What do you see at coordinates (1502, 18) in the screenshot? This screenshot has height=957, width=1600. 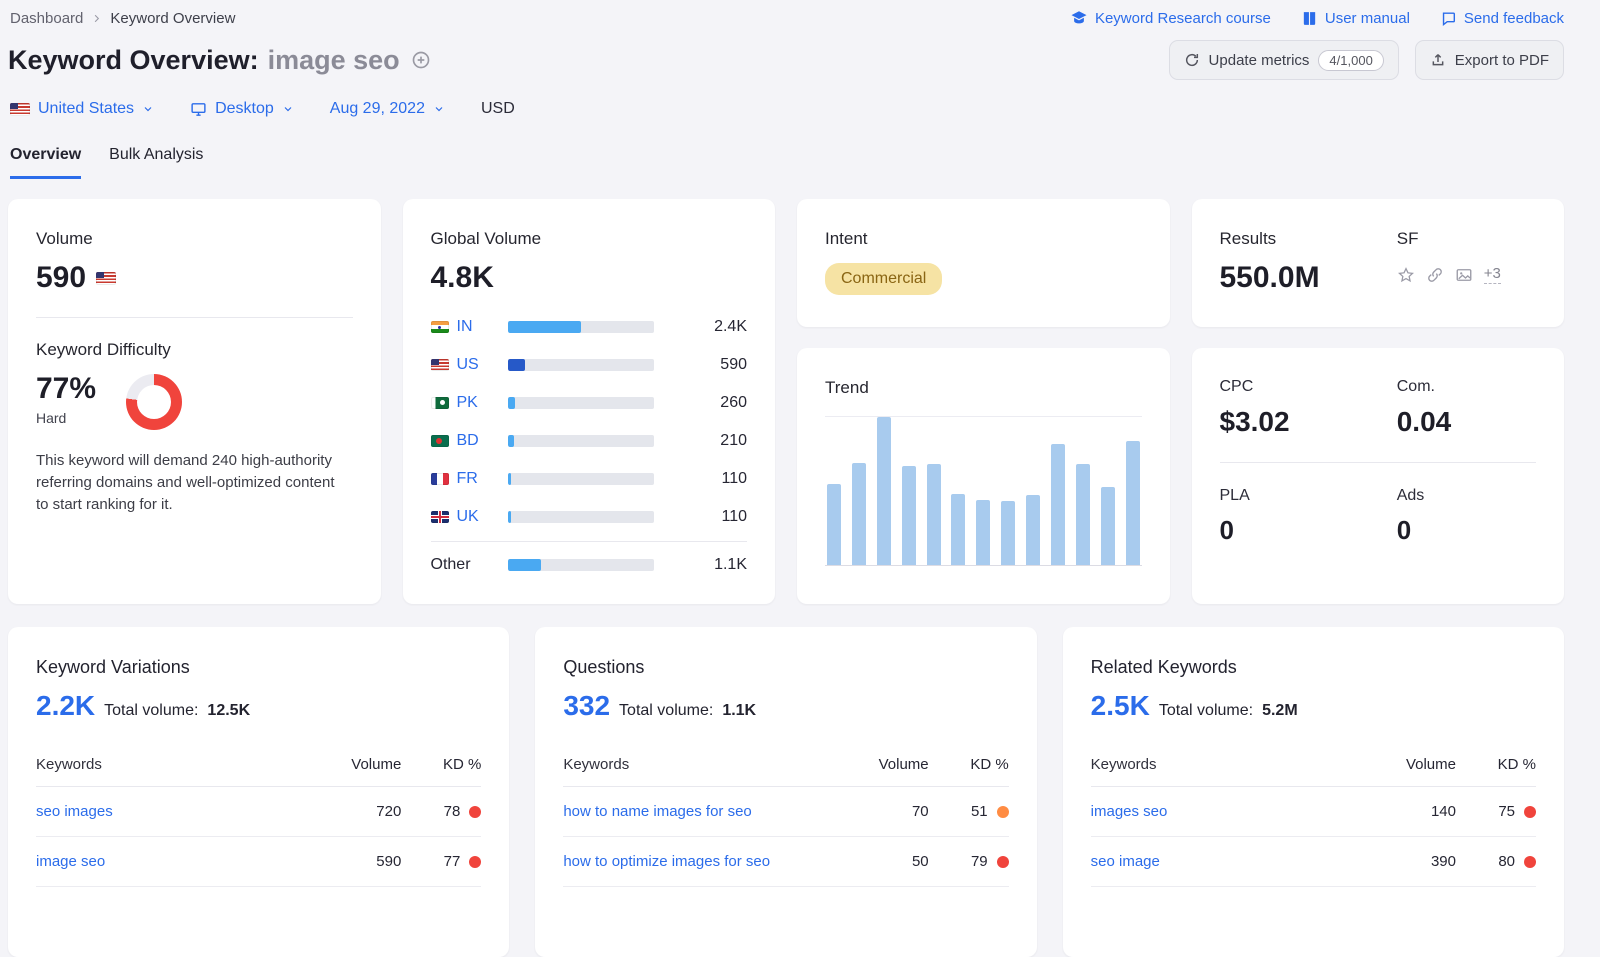 I see `send-feedback-link: Send feedback` at bounding box center [1502, 18].